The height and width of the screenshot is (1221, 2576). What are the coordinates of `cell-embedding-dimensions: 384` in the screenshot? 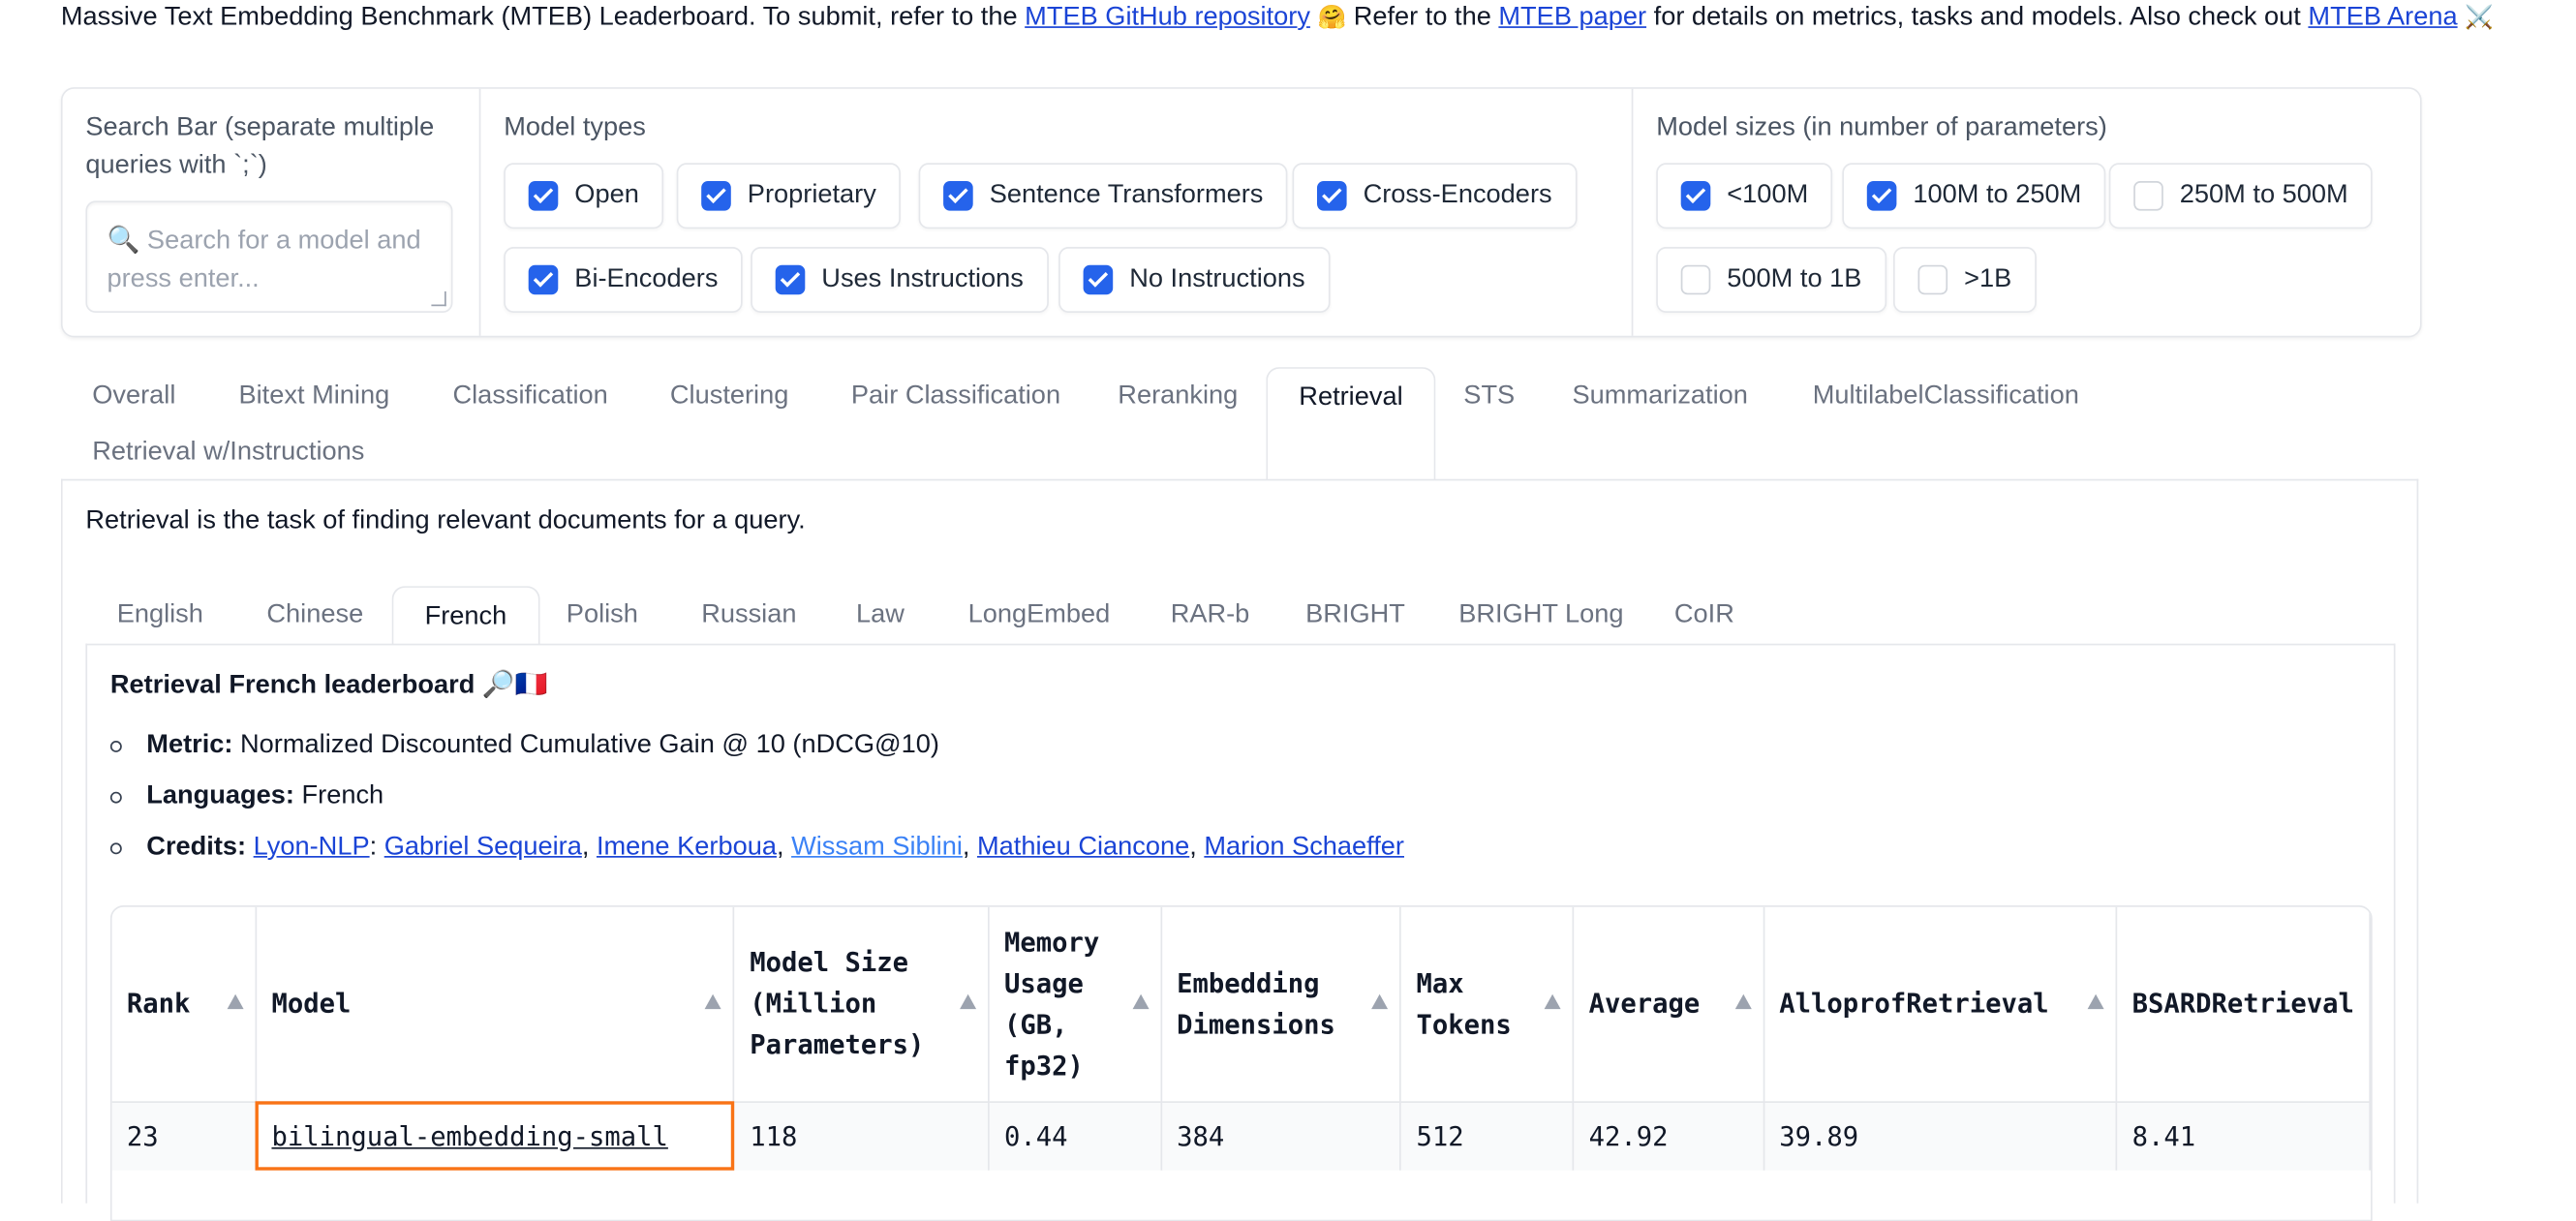 It's located at (1281, 1136).